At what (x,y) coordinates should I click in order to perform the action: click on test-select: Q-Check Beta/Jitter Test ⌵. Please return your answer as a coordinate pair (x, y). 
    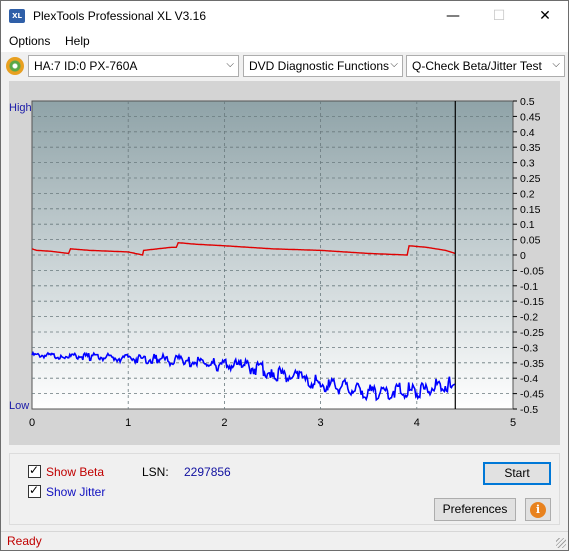
    Looking at the image, I should click on (485, 66).